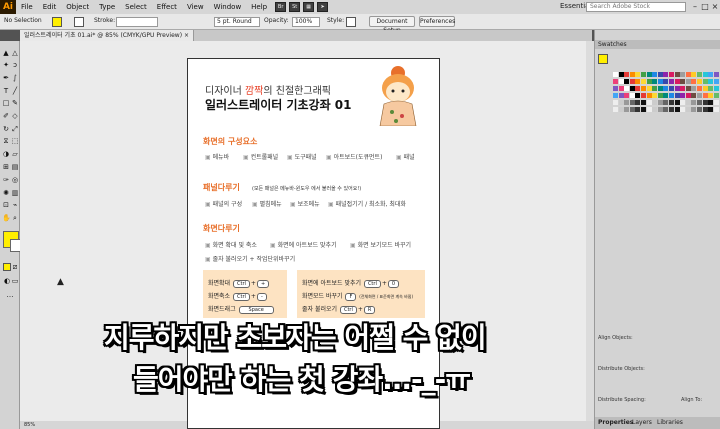 This screenshot has height=429, width=720. I want to click on menu-window: Window, so click(228, 7).